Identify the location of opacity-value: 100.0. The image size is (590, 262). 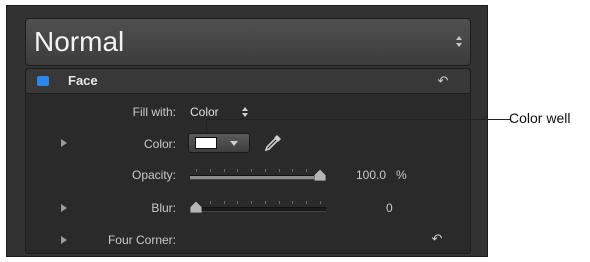
(371, 175).